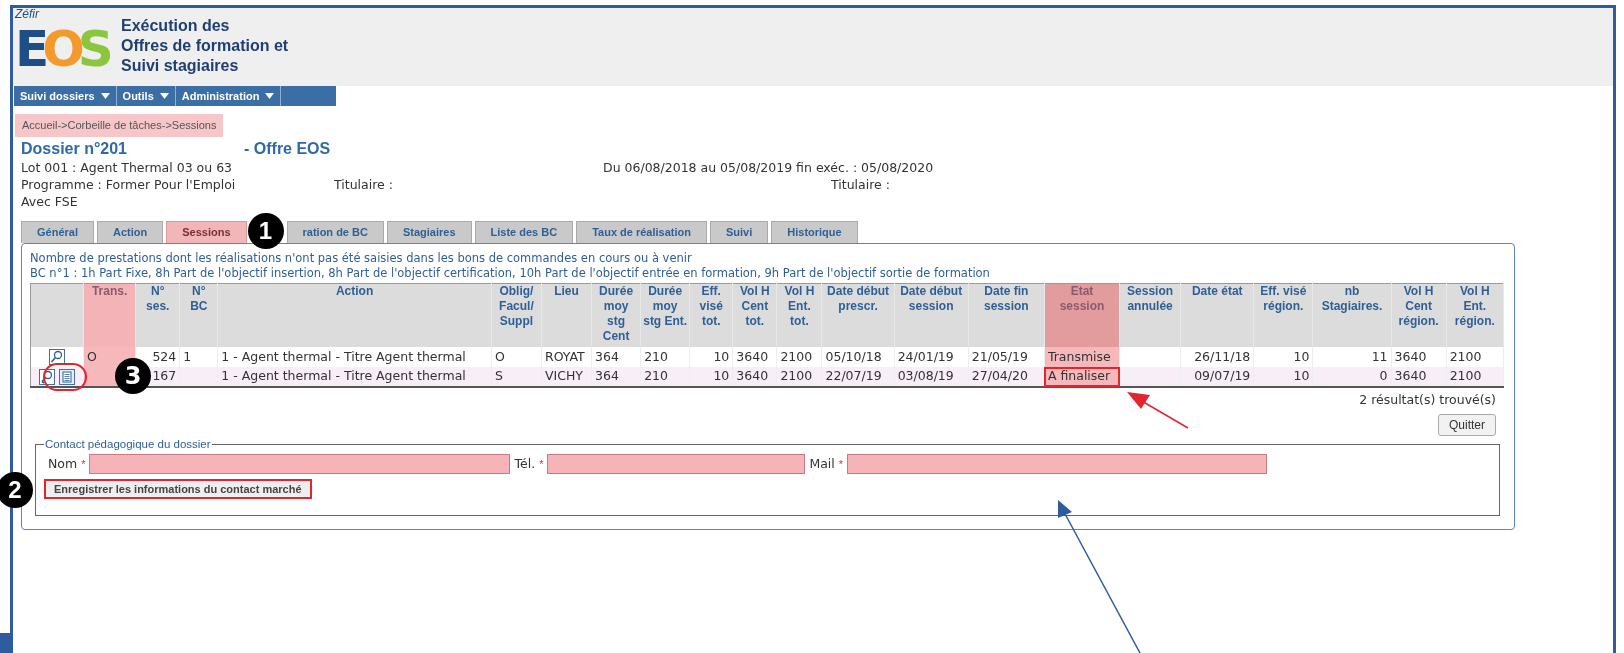 This screenshot has height=653, width=1624. I want to click on document-icon, so click(67, 376).